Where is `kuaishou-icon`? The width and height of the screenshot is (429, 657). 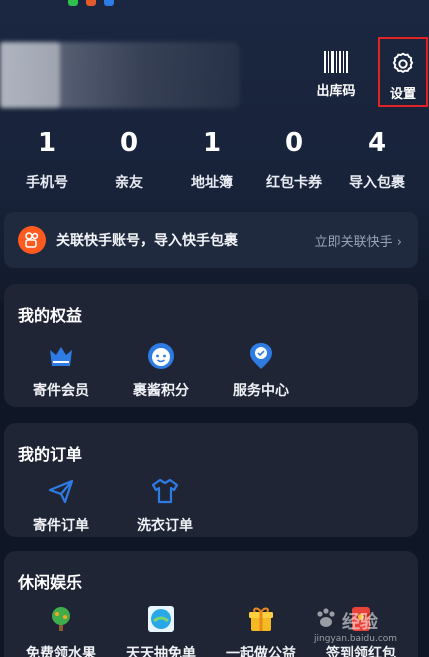 kuaishou-icon is located at coordinates (32, 240).